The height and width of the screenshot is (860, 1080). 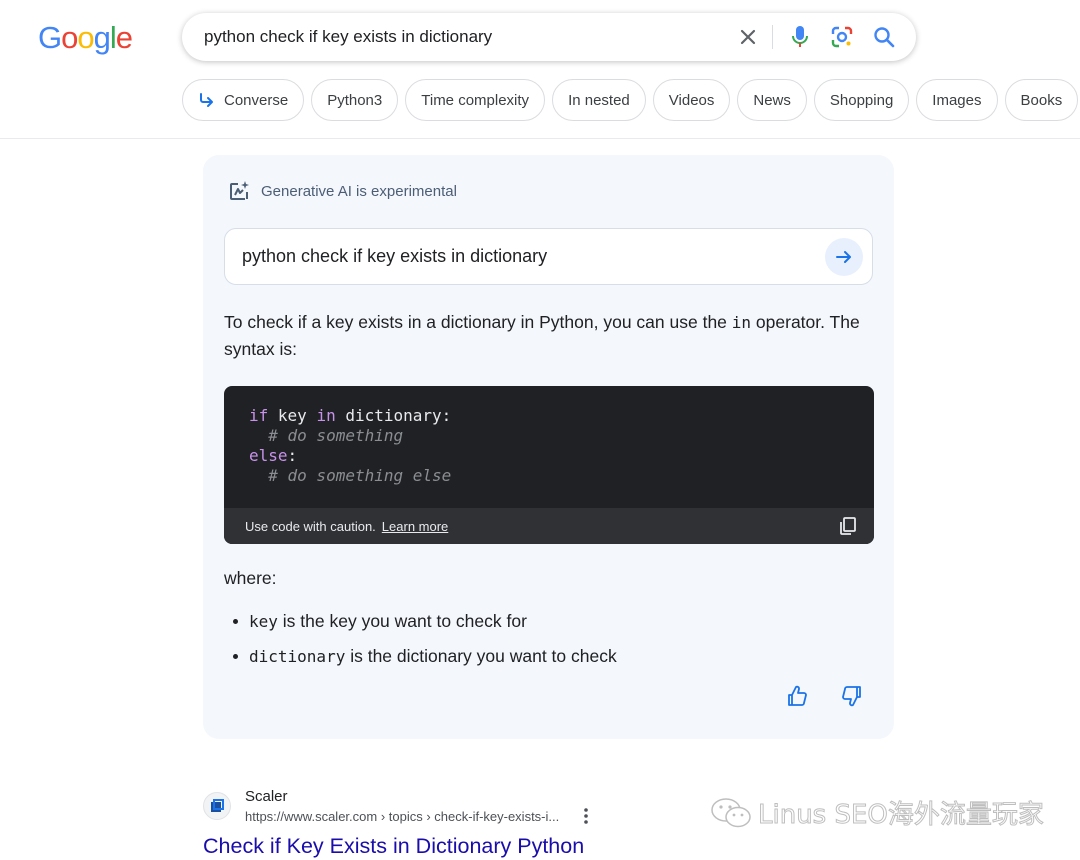 What do you see at coordinates (852, 696) in the screenshot?
I see `thumbs-down-icon` at bounding box center [852, 696].